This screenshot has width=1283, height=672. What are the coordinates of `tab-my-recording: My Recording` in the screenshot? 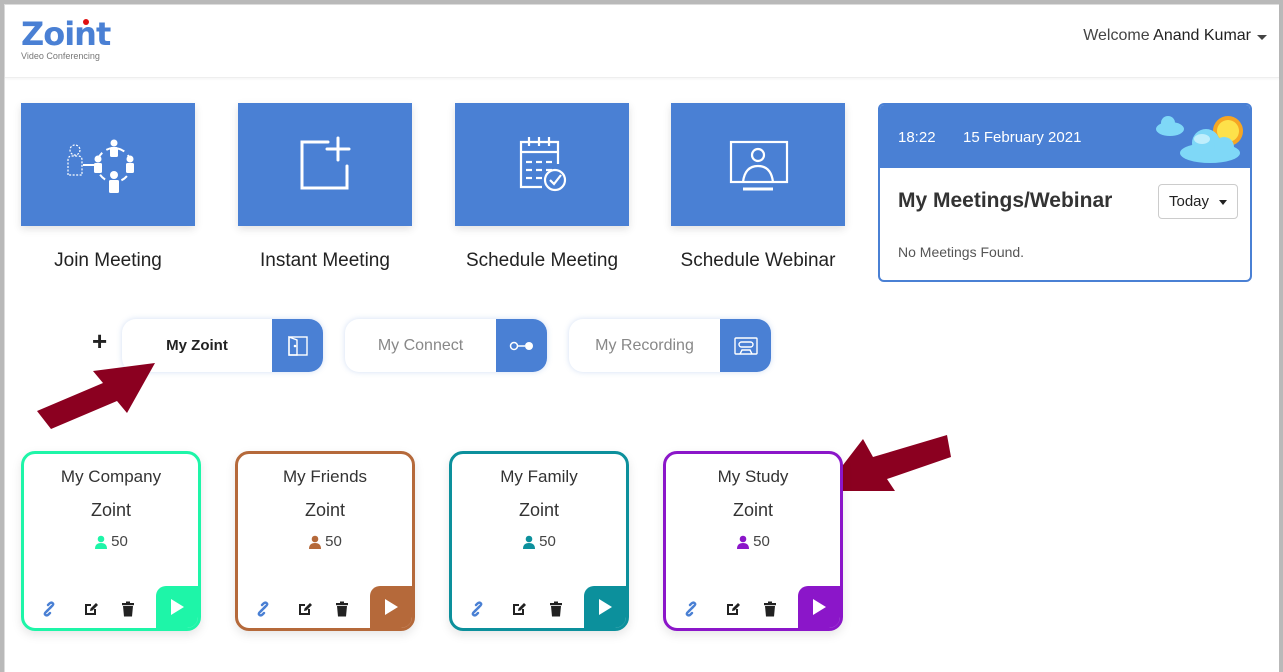 It's located at (670, 345).